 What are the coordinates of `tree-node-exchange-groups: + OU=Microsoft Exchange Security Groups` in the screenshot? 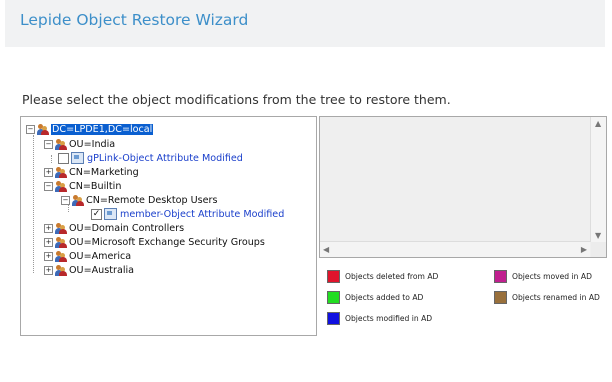 It's located at (154, 242).